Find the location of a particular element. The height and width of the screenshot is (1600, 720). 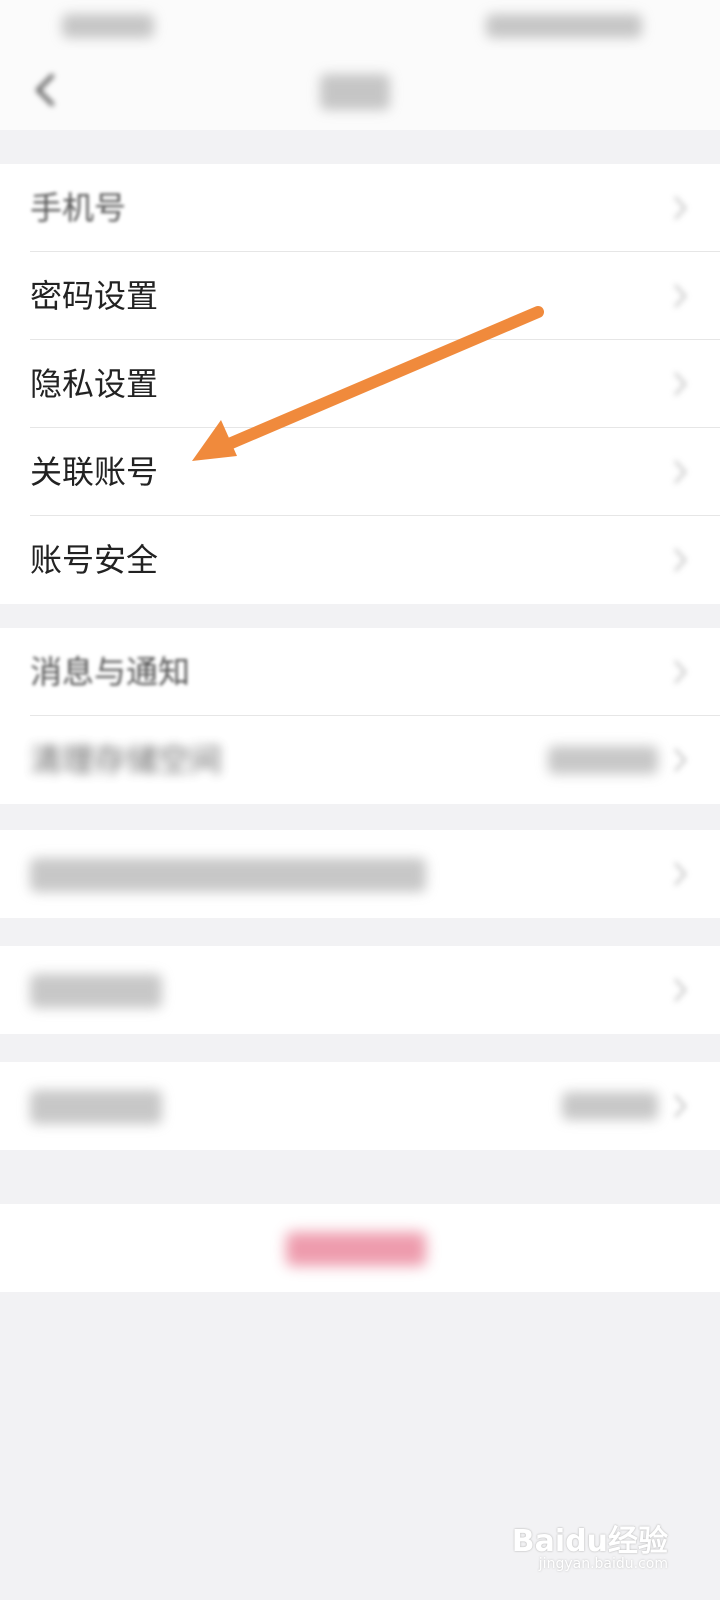

row-label: 账号安全 is located at coordinates (94, 560).